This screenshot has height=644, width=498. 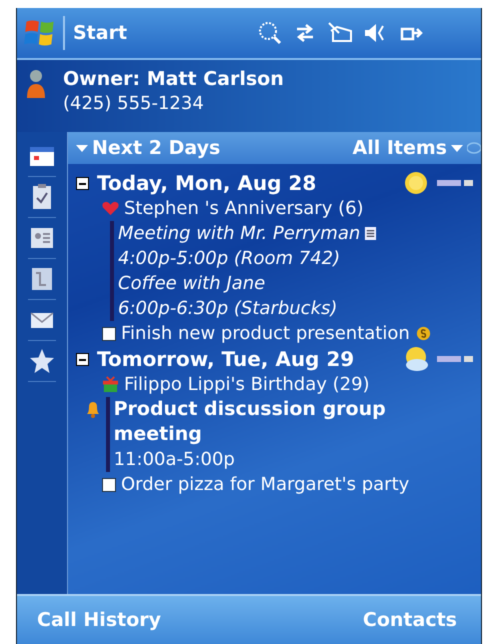 What do you see at coordinates (474, 148) in the screenshot?
I see `scroll-handle-icon` at bounding box center [474, 148].